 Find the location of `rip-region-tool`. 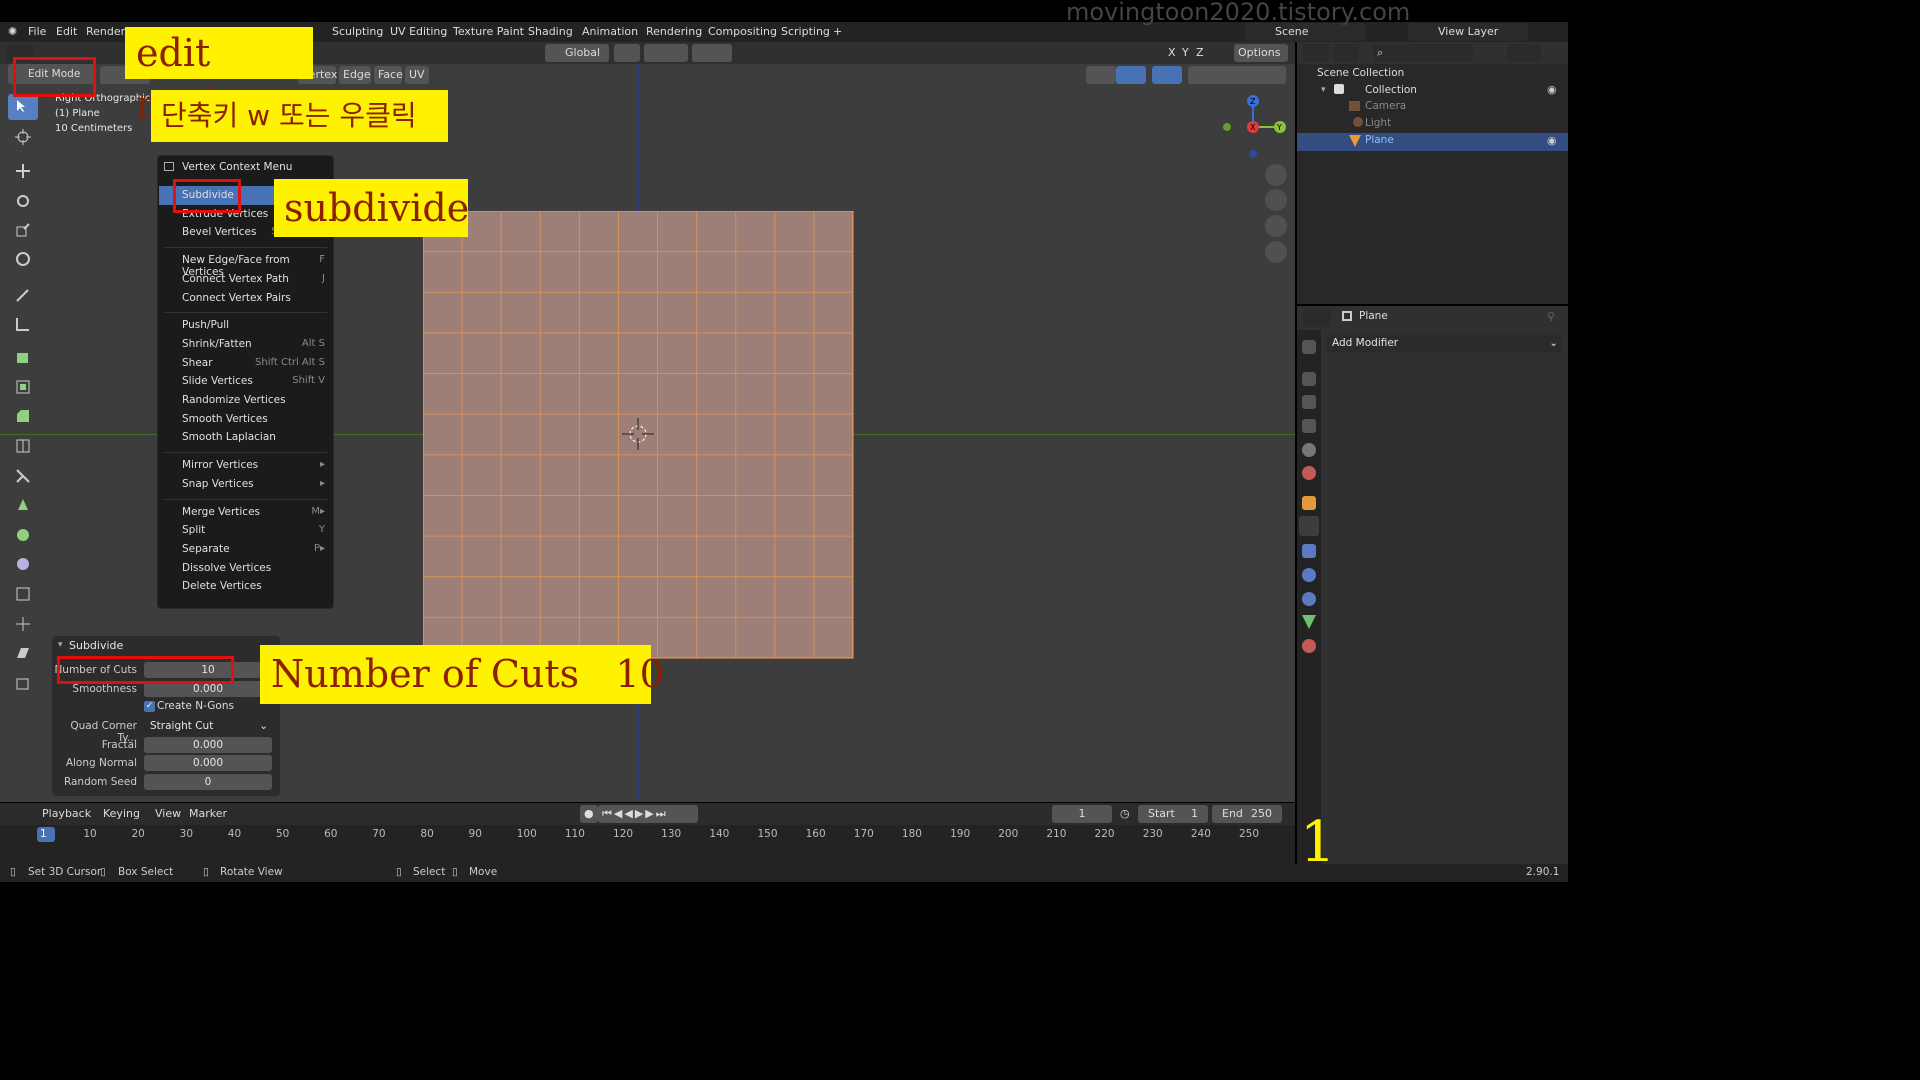

rip-region-tool is located at coordinates (23, 683).